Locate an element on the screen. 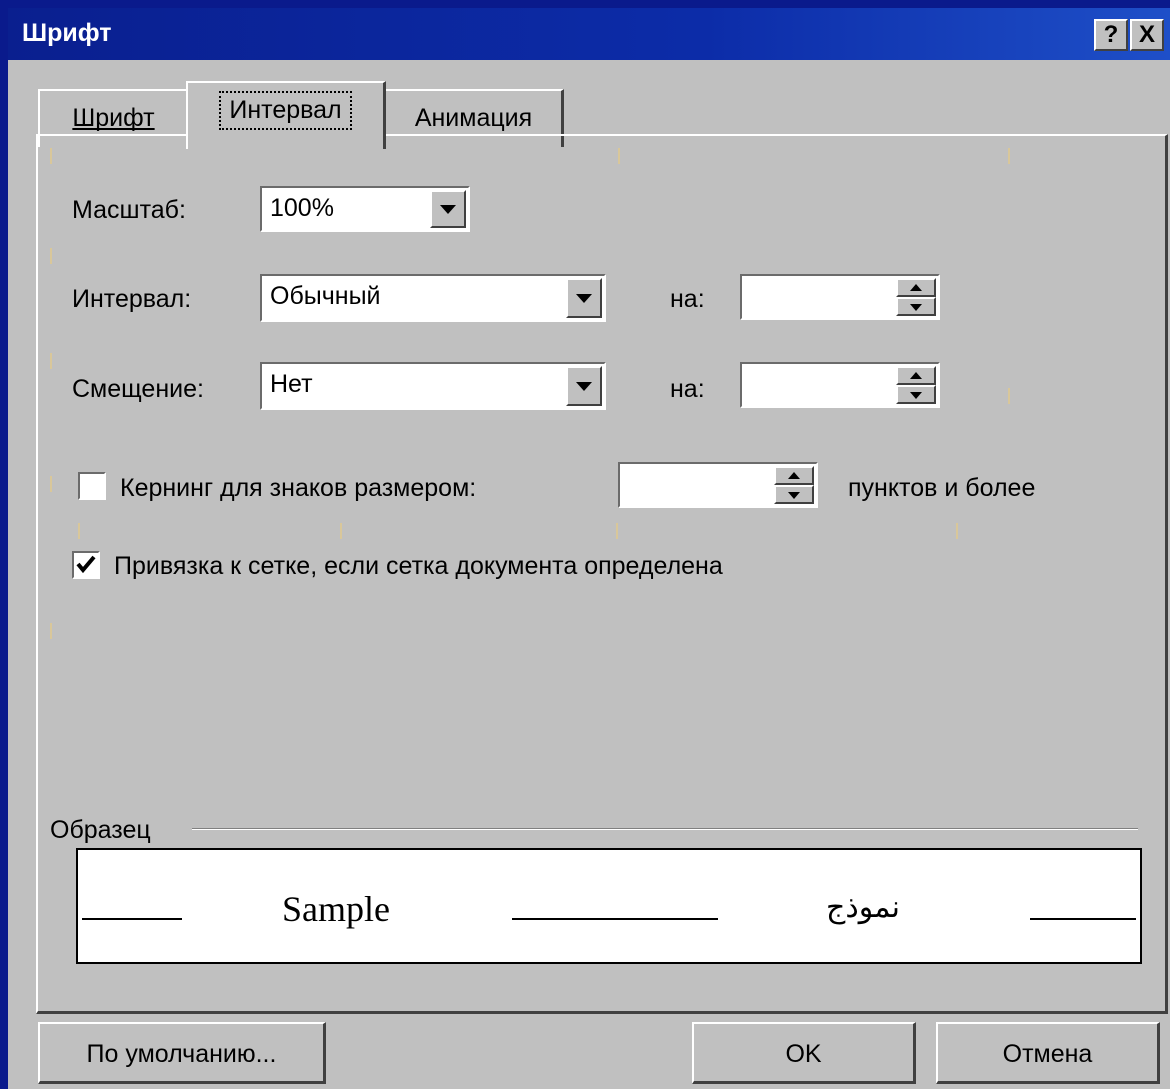  position-by-spinner is located at coordinates (840, 385).